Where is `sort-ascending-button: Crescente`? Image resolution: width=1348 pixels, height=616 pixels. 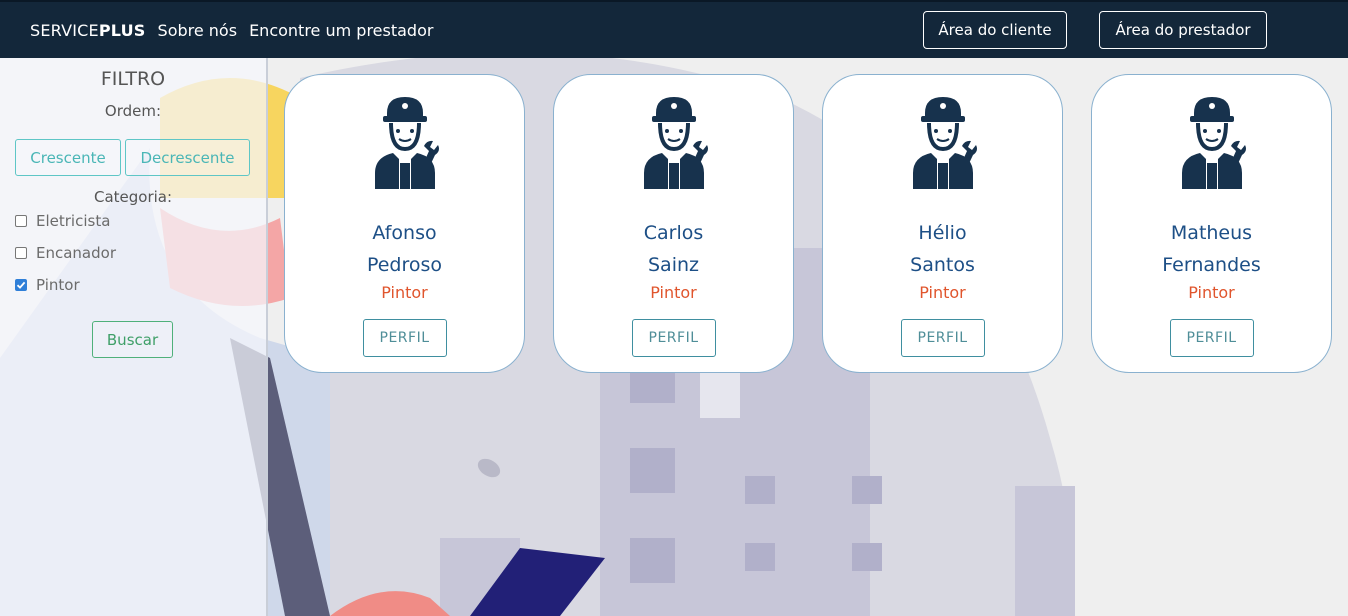
sort-ascending-button: Crescente is located at coordinates (68, 157).